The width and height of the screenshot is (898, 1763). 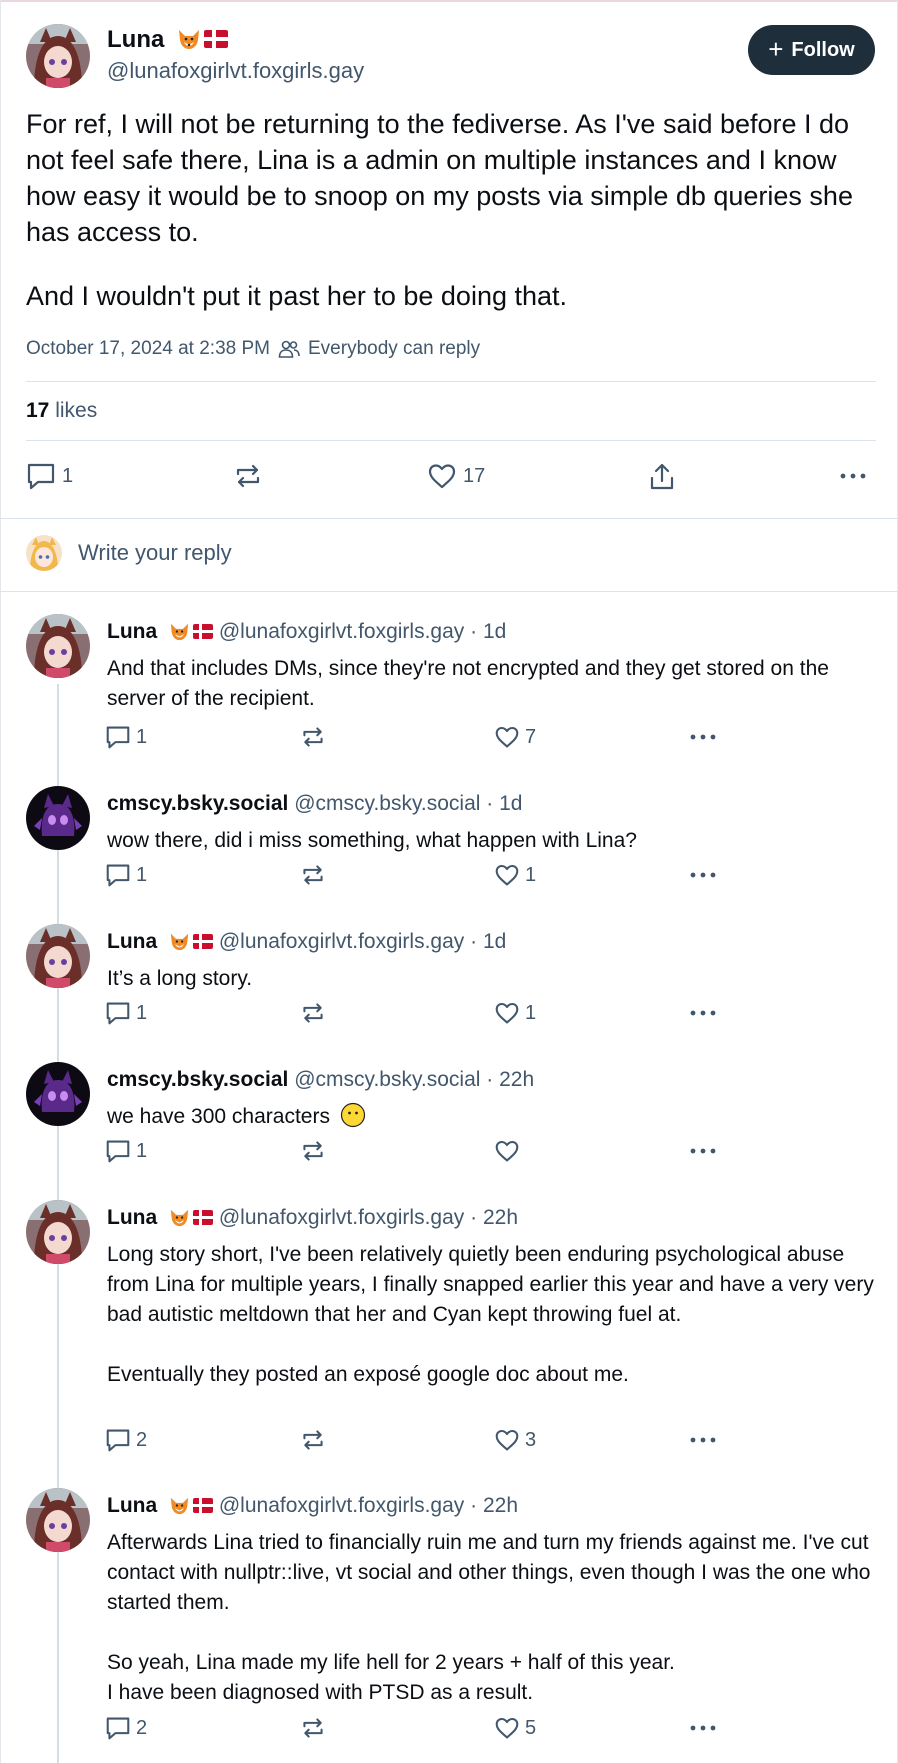 What do you see at coordinates (179, 1506) in the screenshot?
I see `fox-emoji-icon` at bounding box center [179, 1506].